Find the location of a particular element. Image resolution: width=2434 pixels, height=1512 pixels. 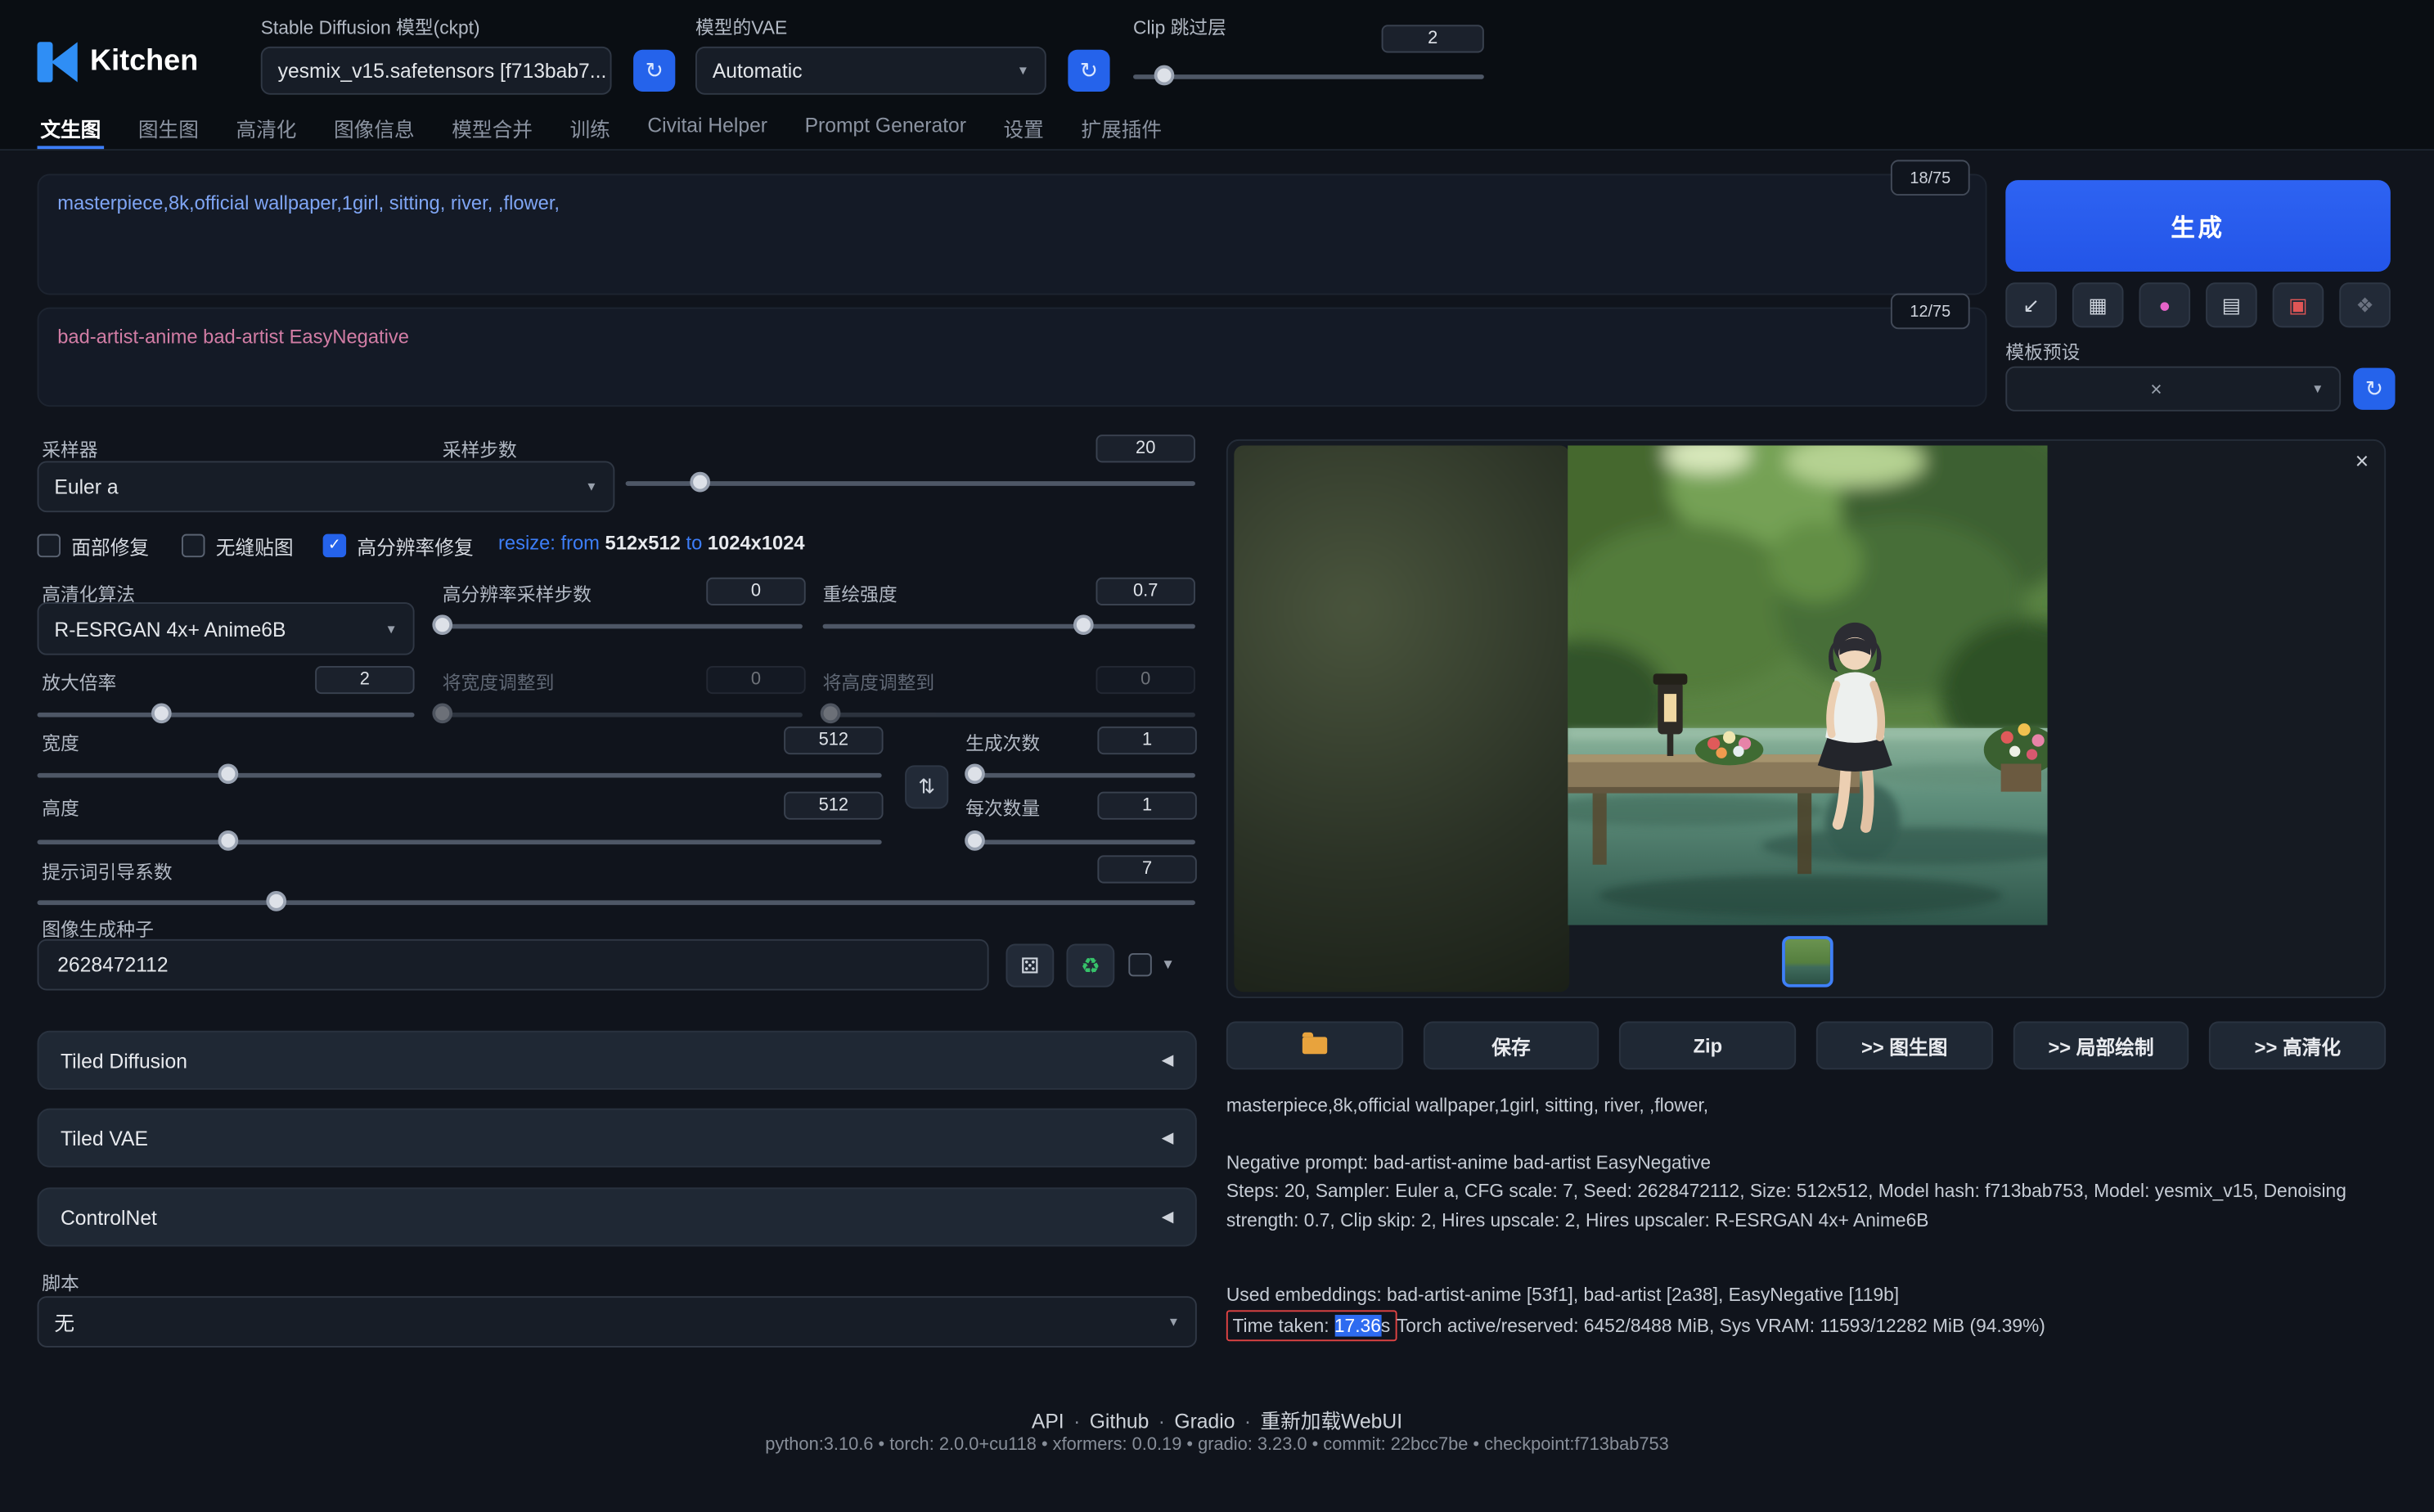

send-to-img2img-button: >> 图生图 is located at coordinates (1904, 1046).